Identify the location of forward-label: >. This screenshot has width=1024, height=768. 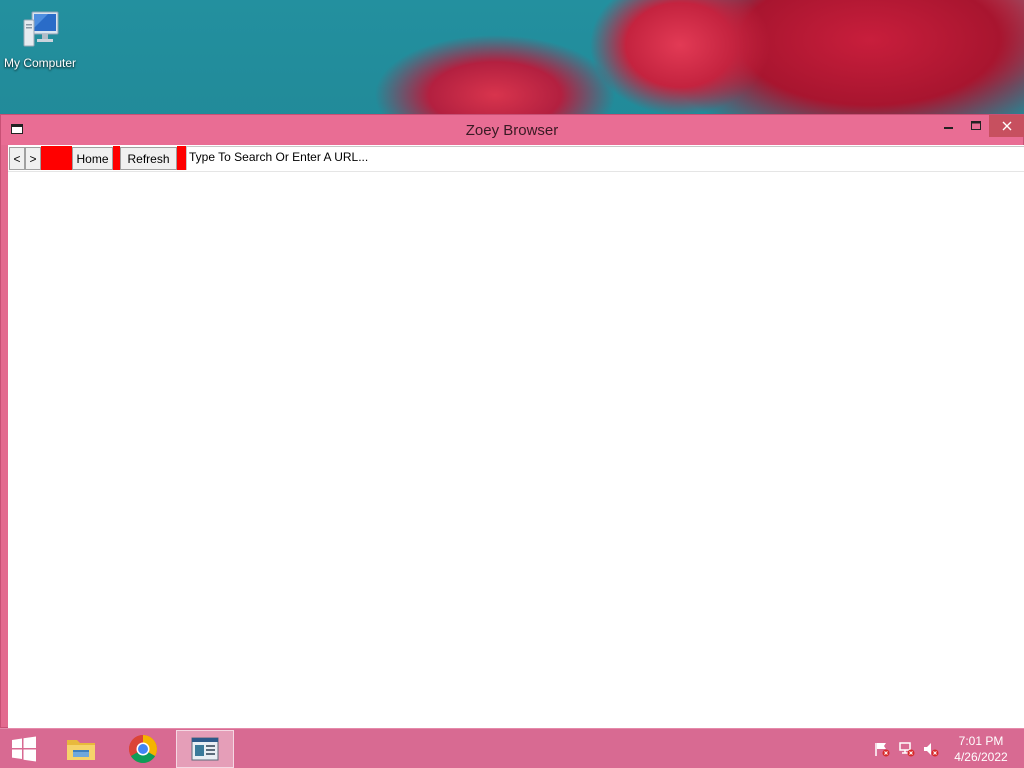
(33, 158).